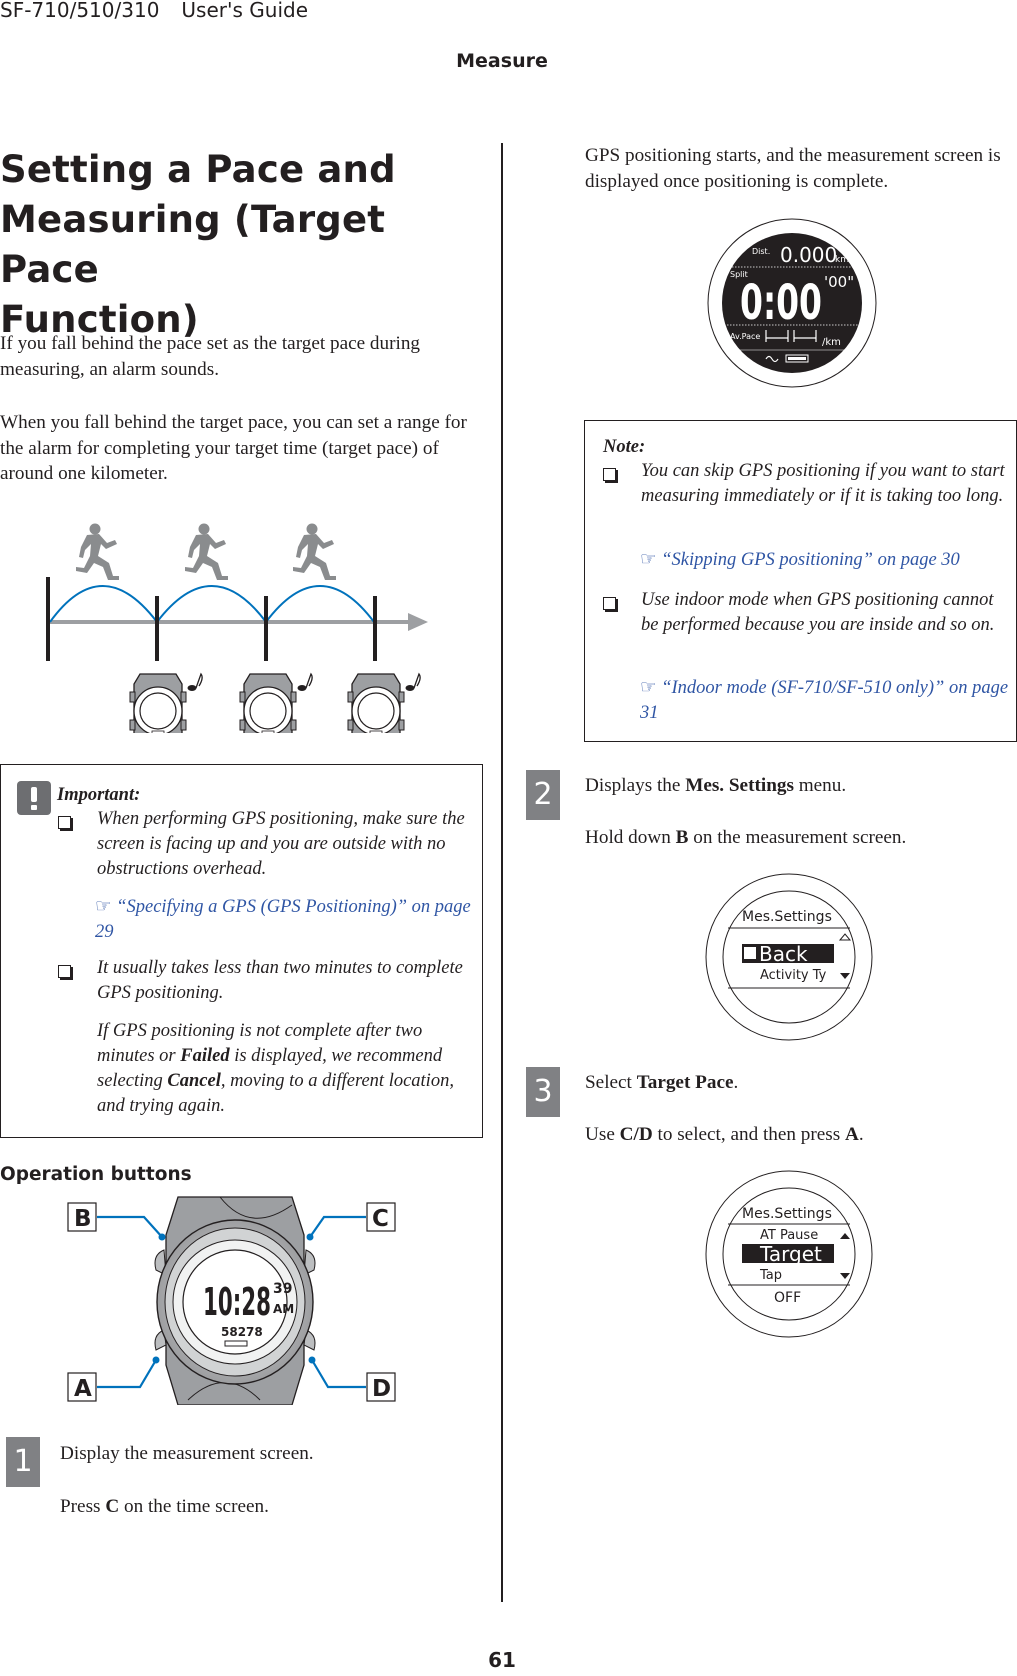 The width and height of the screenshot is (1017, 1676). I want to click on svg-text: D, so click(381, 1389).